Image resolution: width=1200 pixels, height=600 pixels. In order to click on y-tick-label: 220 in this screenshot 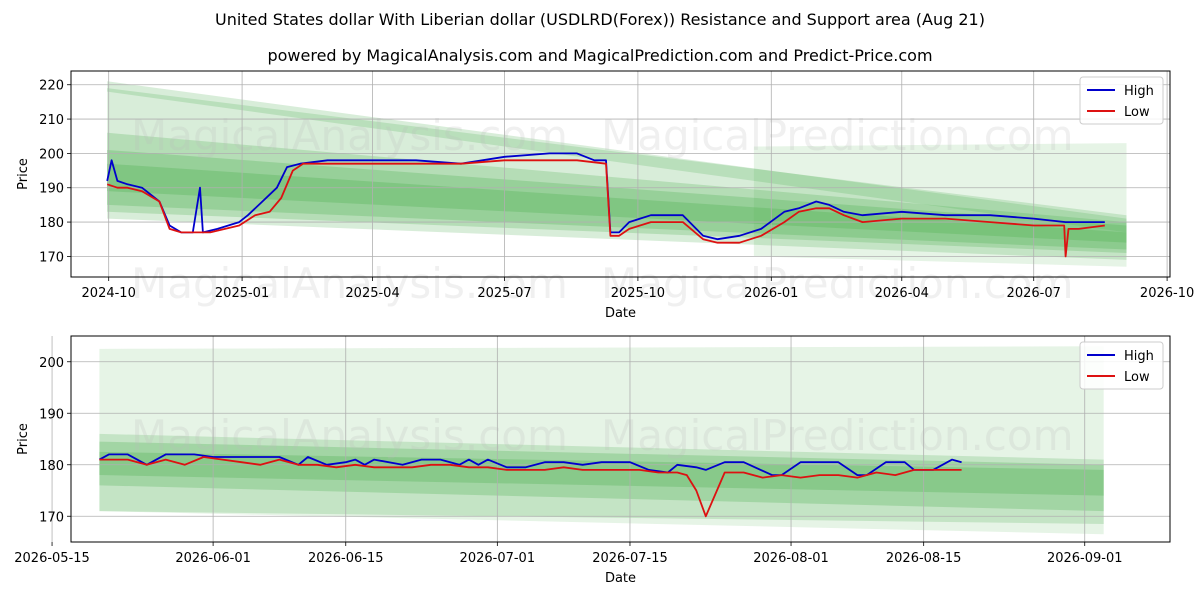, I will do `click(51, 86)`.